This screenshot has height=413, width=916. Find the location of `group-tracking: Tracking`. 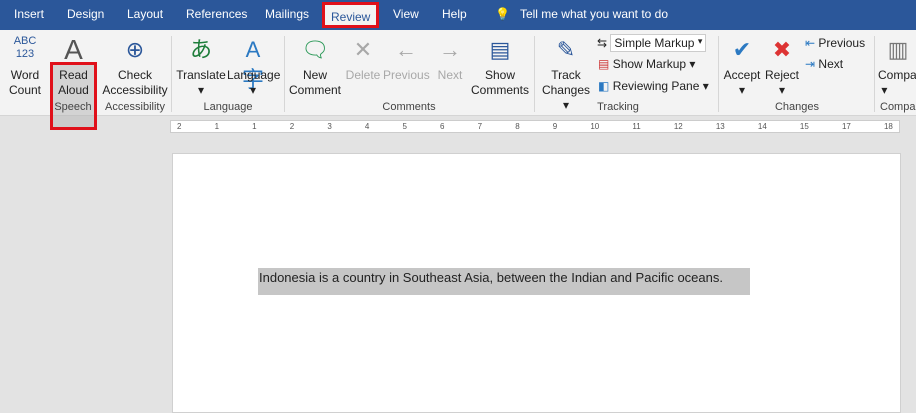

group-tracking: Tracking is located at coordinates (618, 107).